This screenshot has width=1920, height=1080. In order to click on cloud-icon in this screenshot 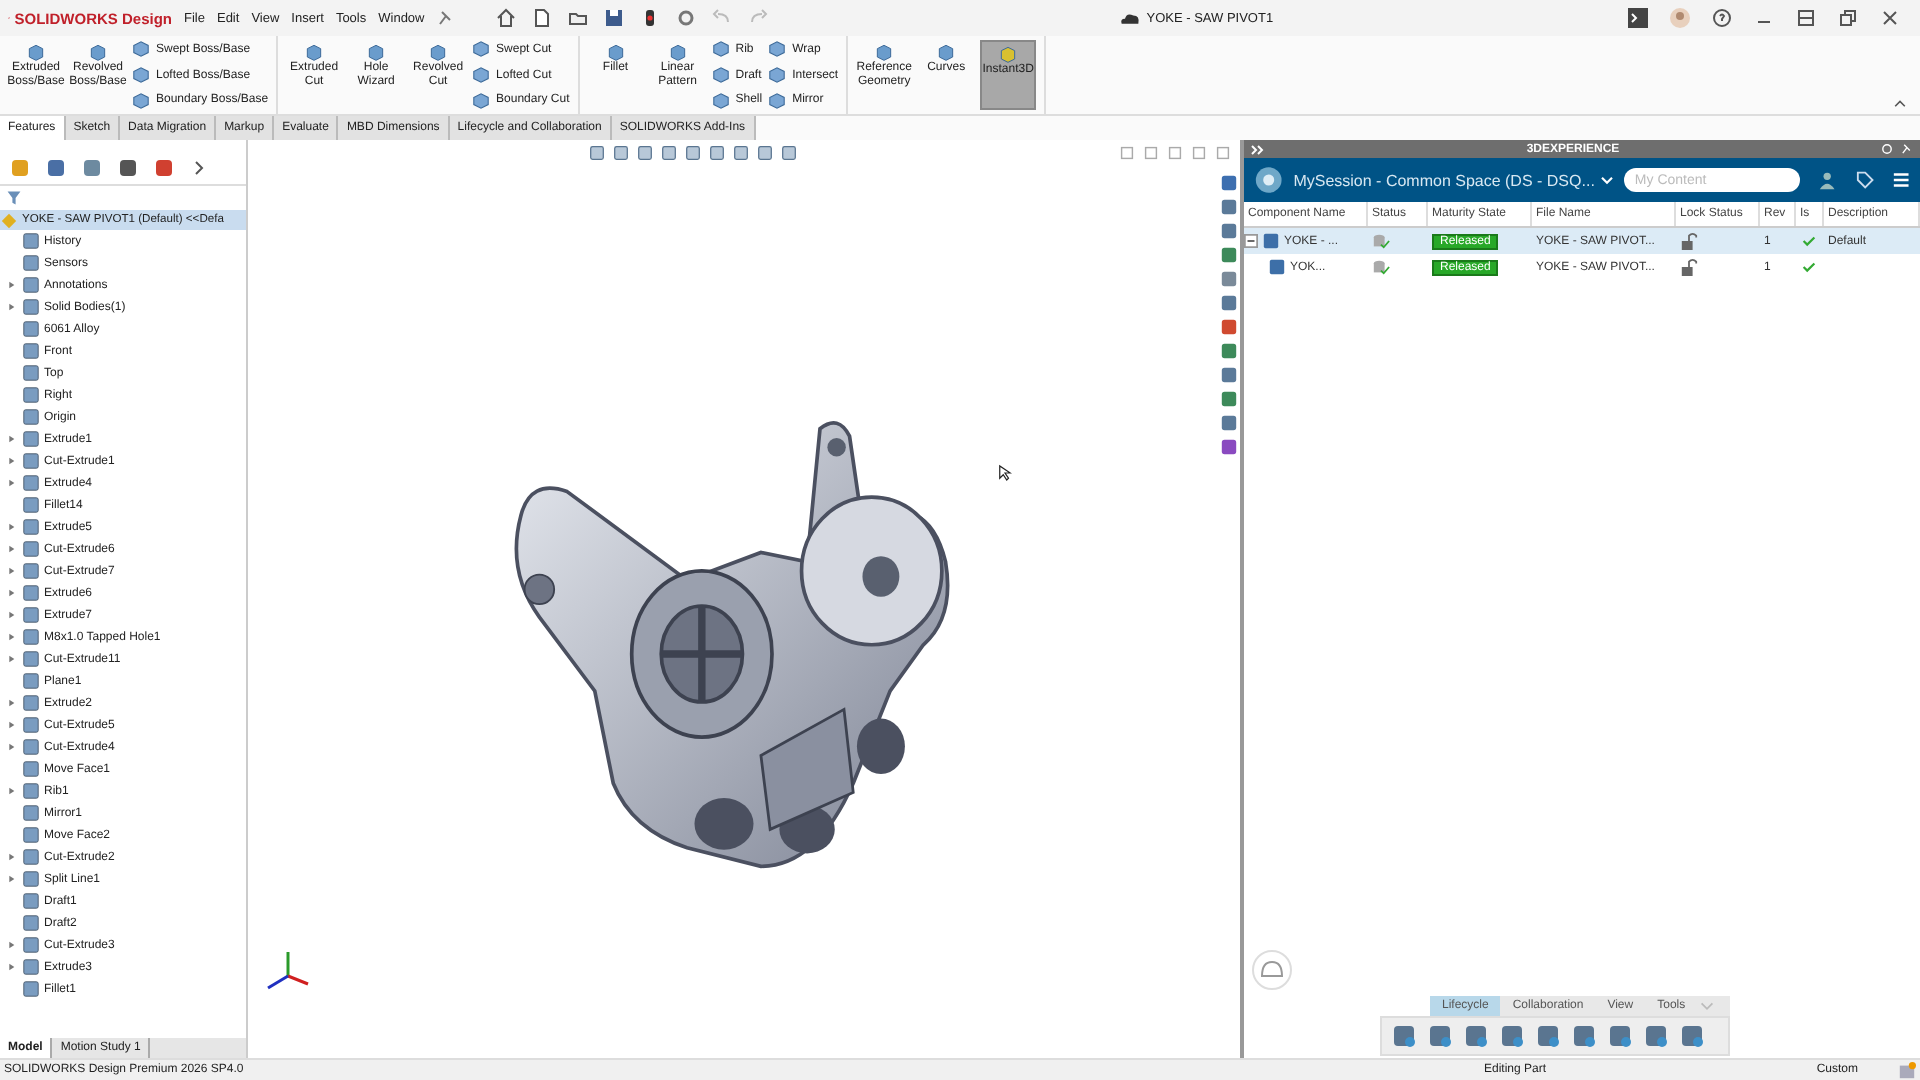, I will do `click(1130, 18)`.